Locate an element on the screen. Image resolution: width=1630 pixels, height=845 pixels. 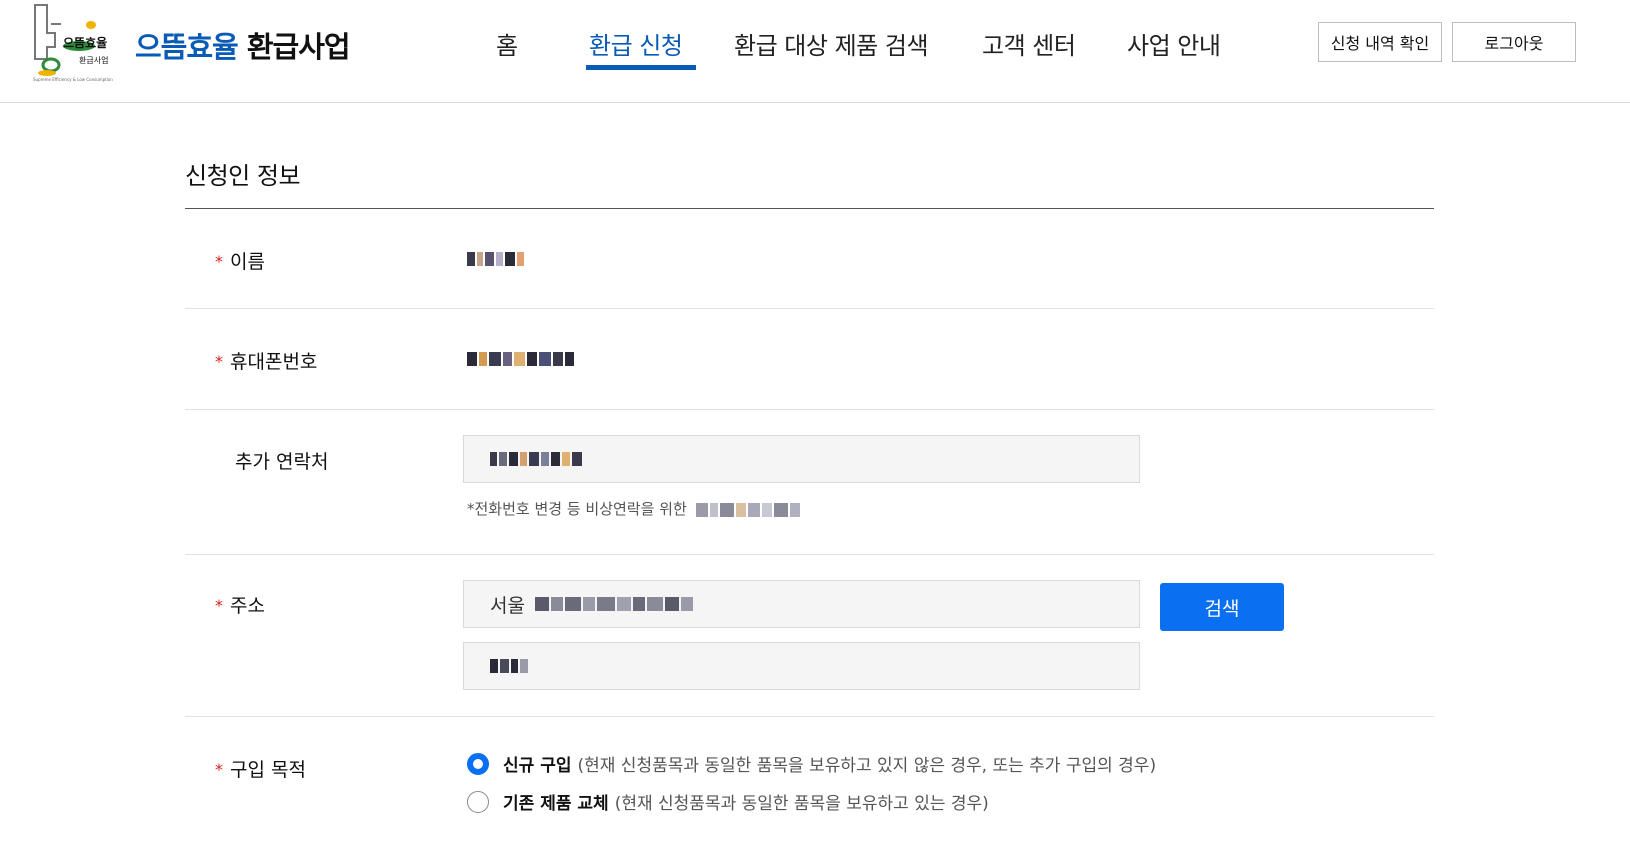
site-title-black: 환급사업 is located at coordinates (298, 47).